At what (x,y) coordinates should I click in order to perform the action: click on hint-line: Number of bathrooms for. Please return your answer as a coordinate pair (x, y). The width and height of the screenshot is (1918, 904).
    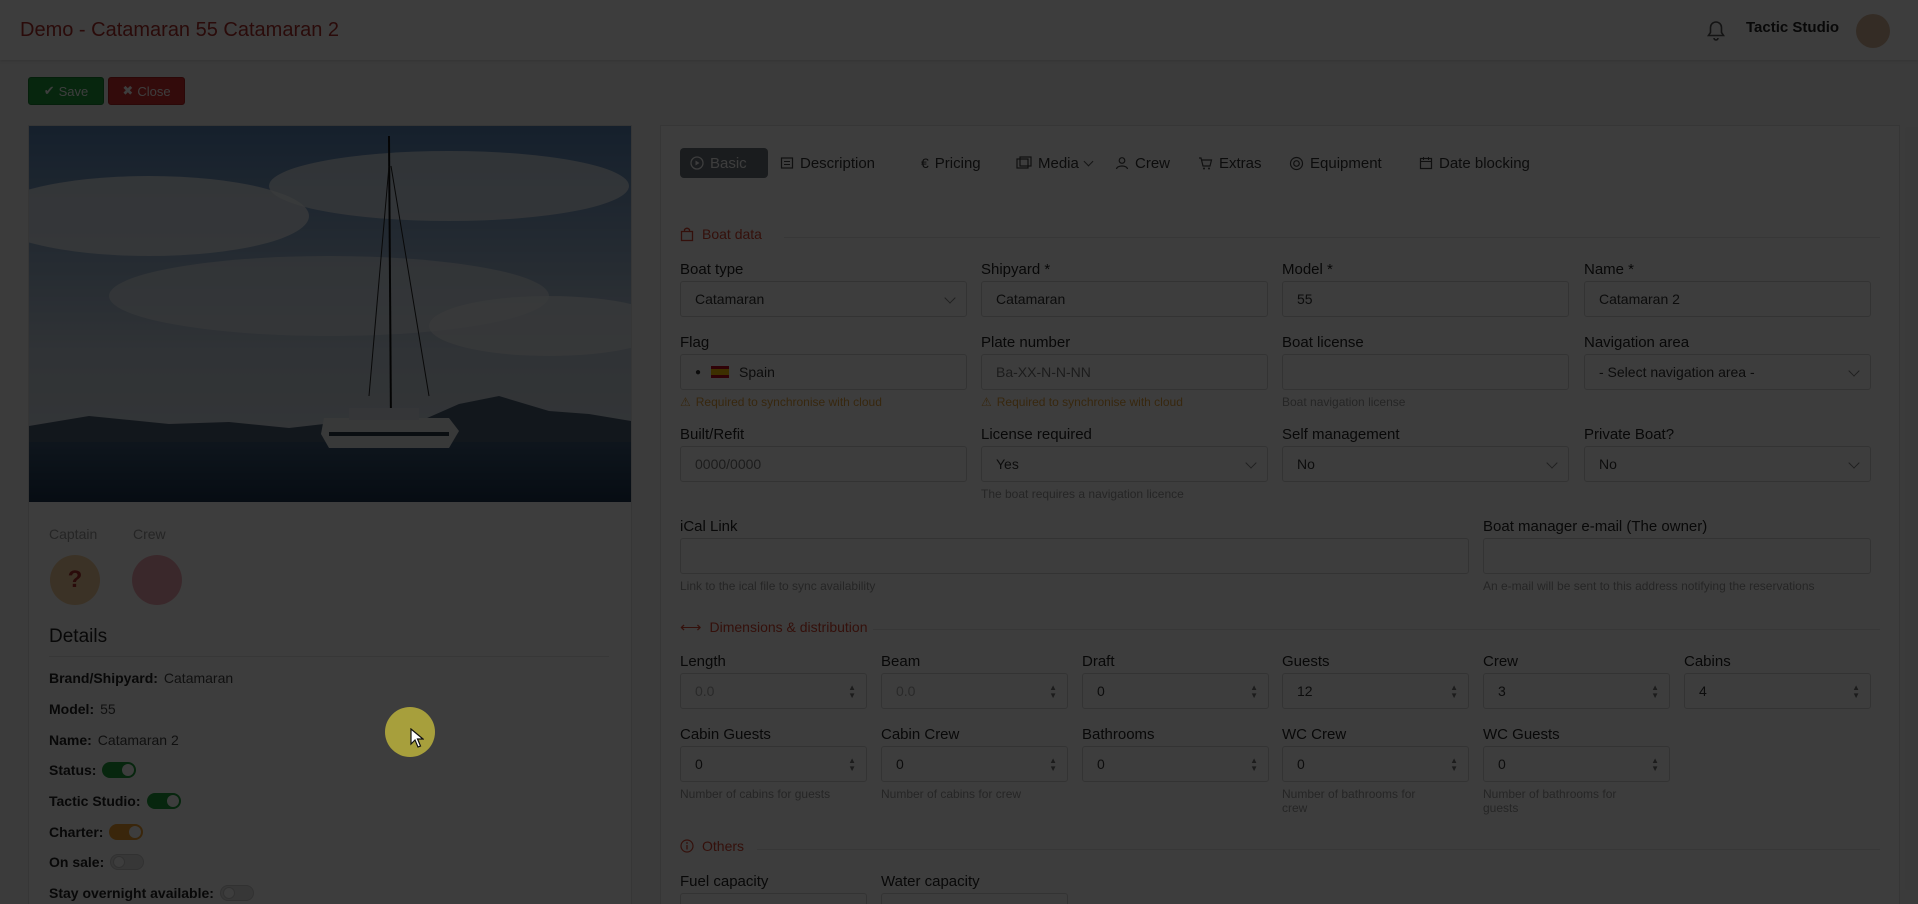
    Looking at the image, I should click on (1349, 794).